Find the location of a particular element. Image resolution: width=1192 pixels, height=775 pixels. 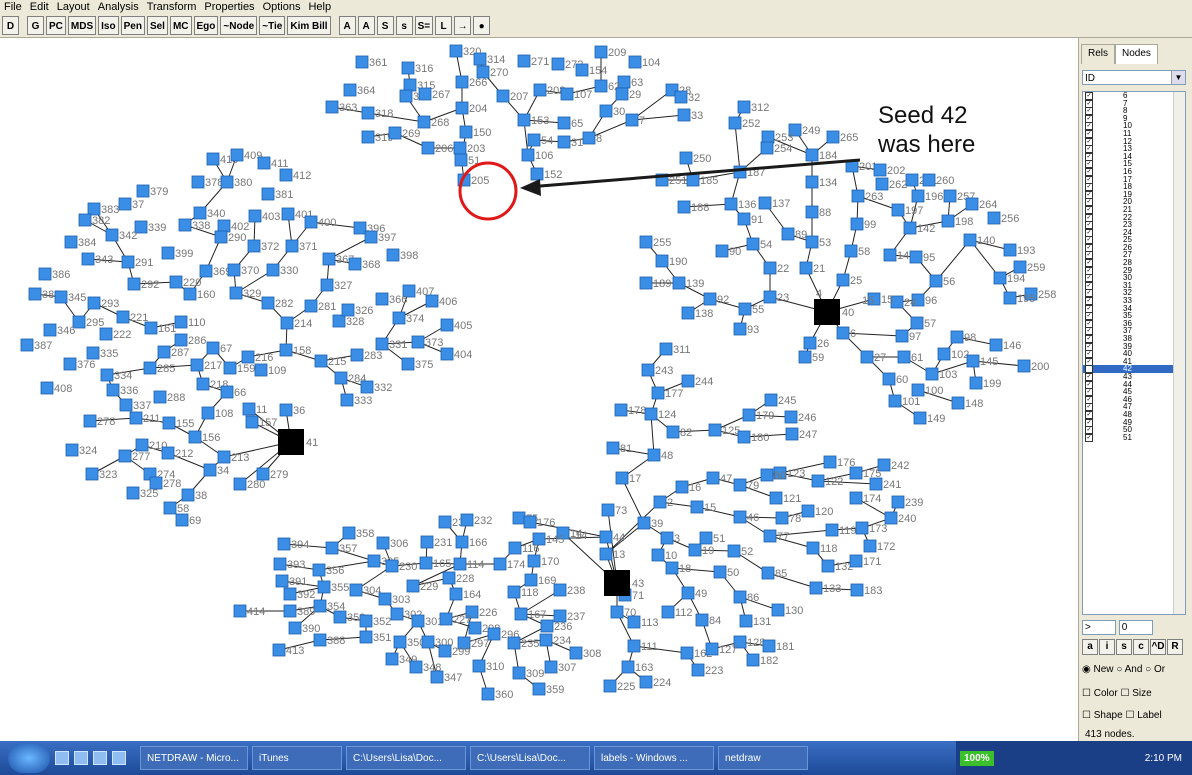

node-list-item: ✓ 34 is located at coordinates (1134, 308).